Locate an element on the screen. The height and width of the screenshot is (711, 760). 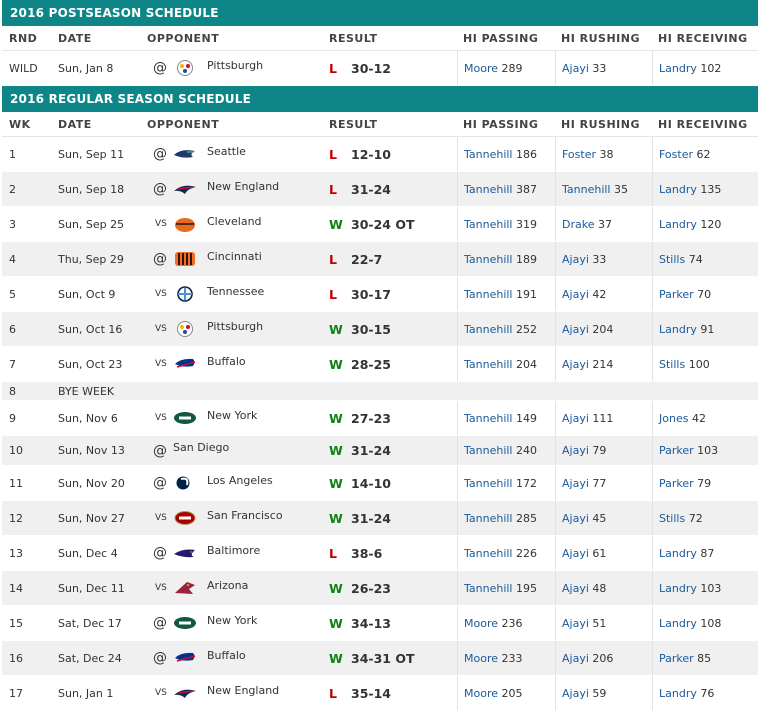
opponent-cell: @ New York is located at coordinates (235, 623).